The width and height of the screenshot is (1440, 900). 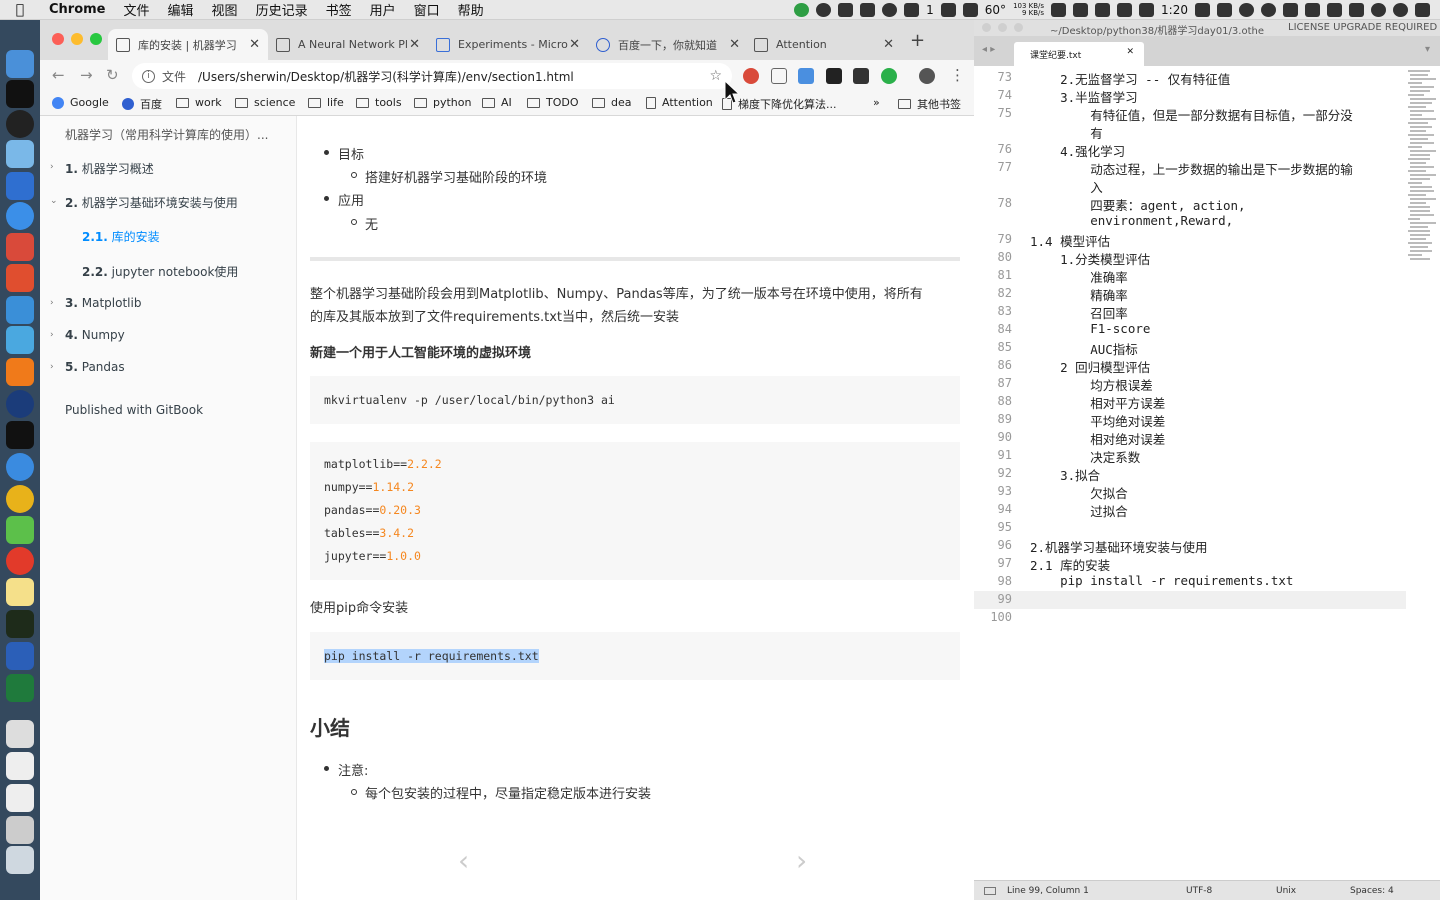 What do you see at coordinates (20, 624) in the screenshot?
I see `pycharm-icon` at bounding box center [20, 624].